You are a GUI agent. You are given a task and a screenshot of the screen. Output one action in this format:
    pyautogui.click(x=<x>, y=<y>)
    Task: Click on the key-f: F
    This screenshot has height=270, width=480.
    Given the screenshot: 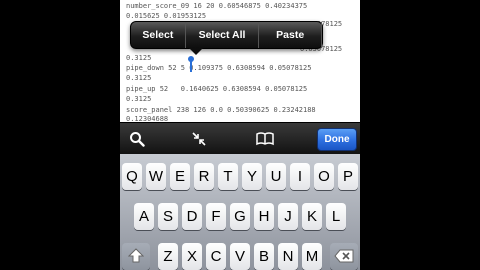 What is the action you would take?
    pyautogui.click(x=216, y=216)
    